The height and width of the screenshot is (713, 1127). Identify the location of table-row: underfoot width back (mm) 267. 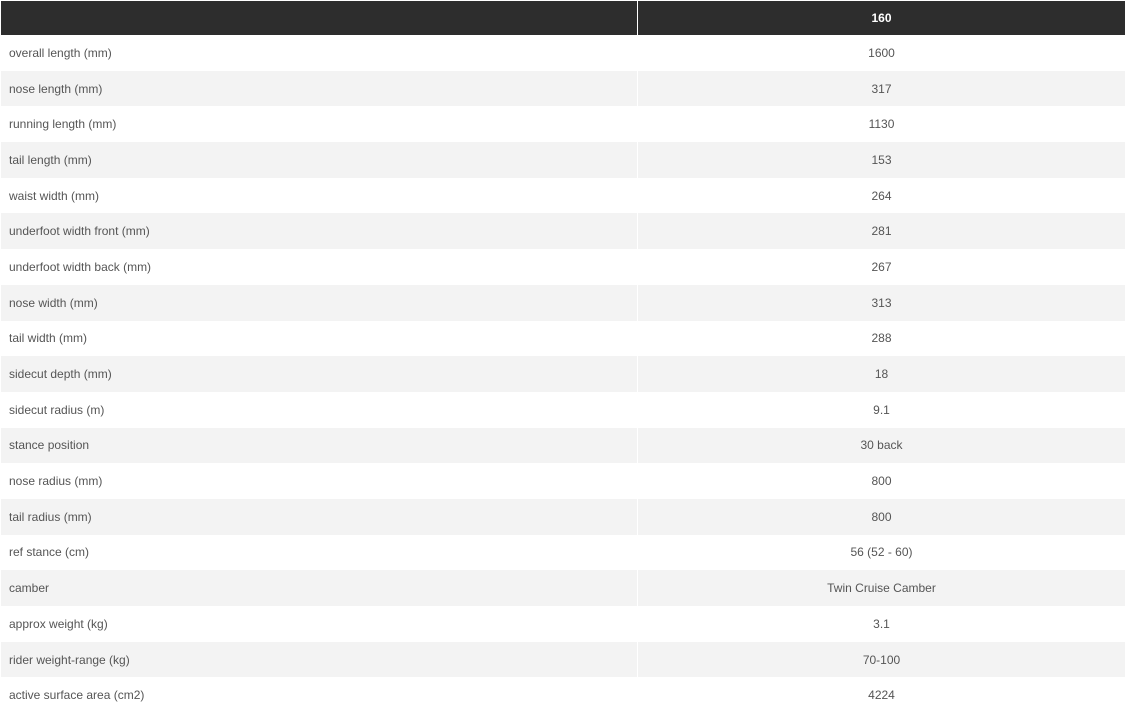
(563, 267).